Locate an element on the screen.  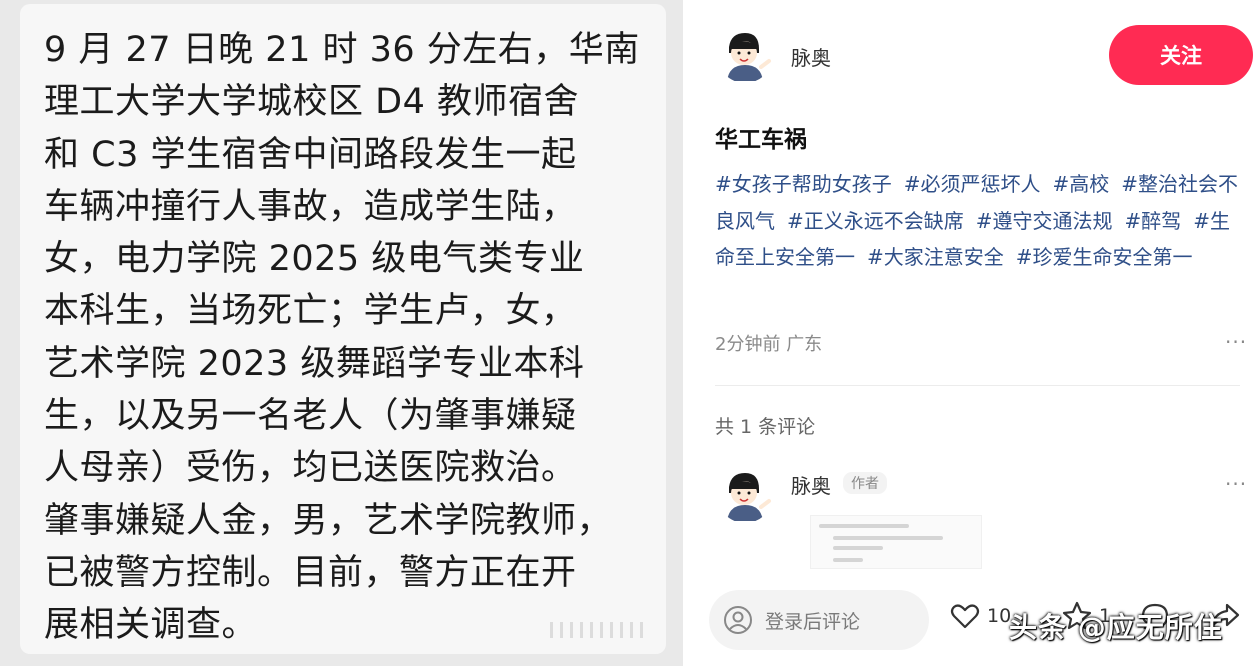
post-title: 华工车祸 is located at coordinates (761, 140).